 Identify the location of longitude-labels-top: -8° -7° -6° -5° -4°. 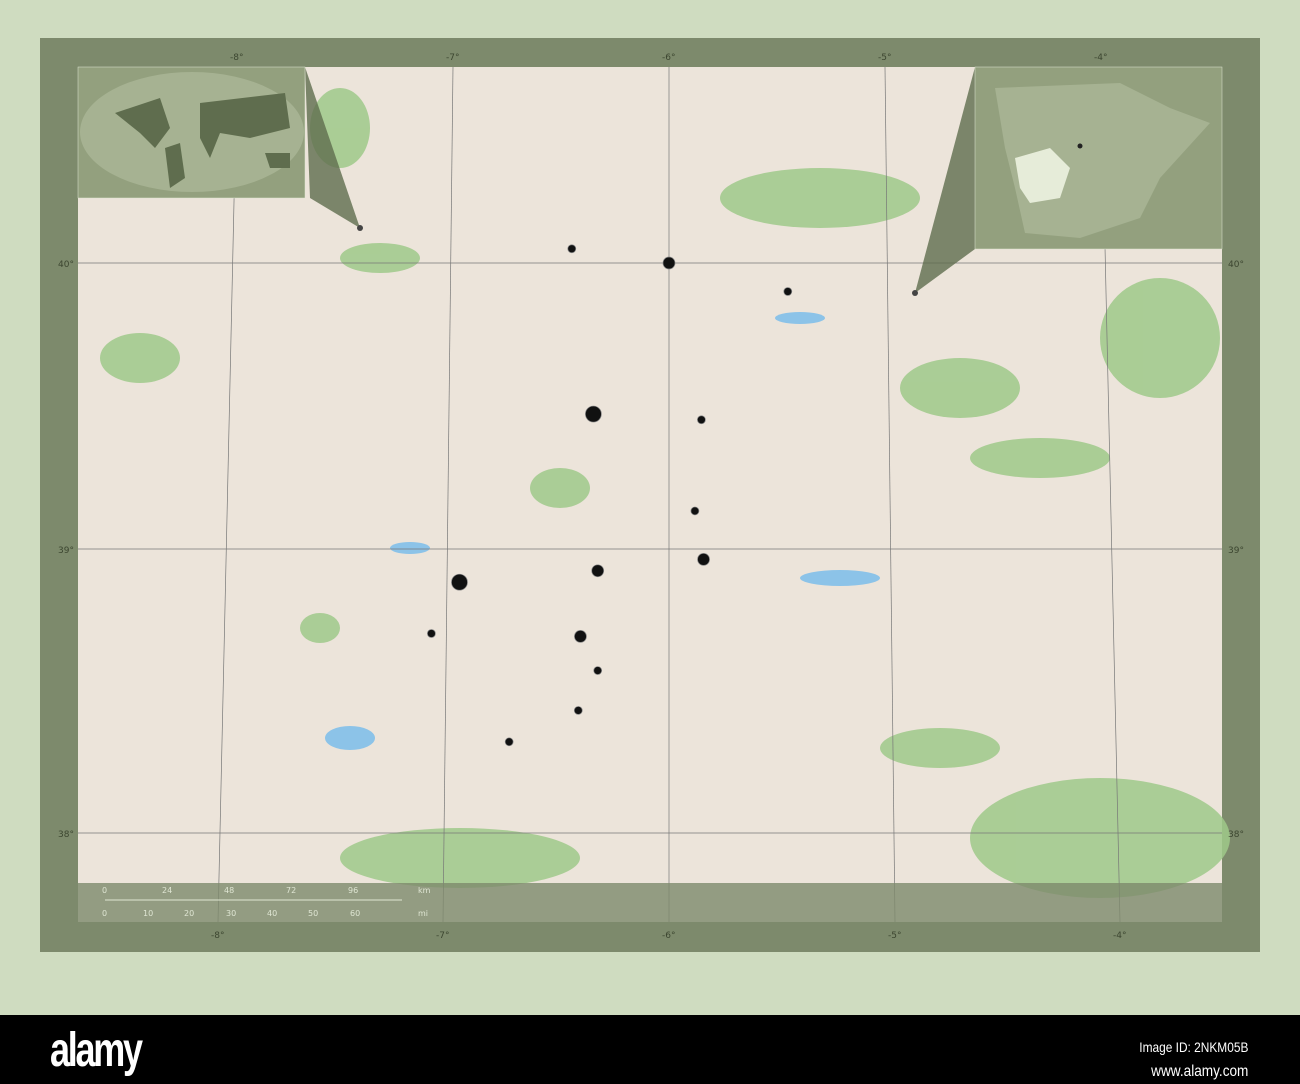
(668, 58).